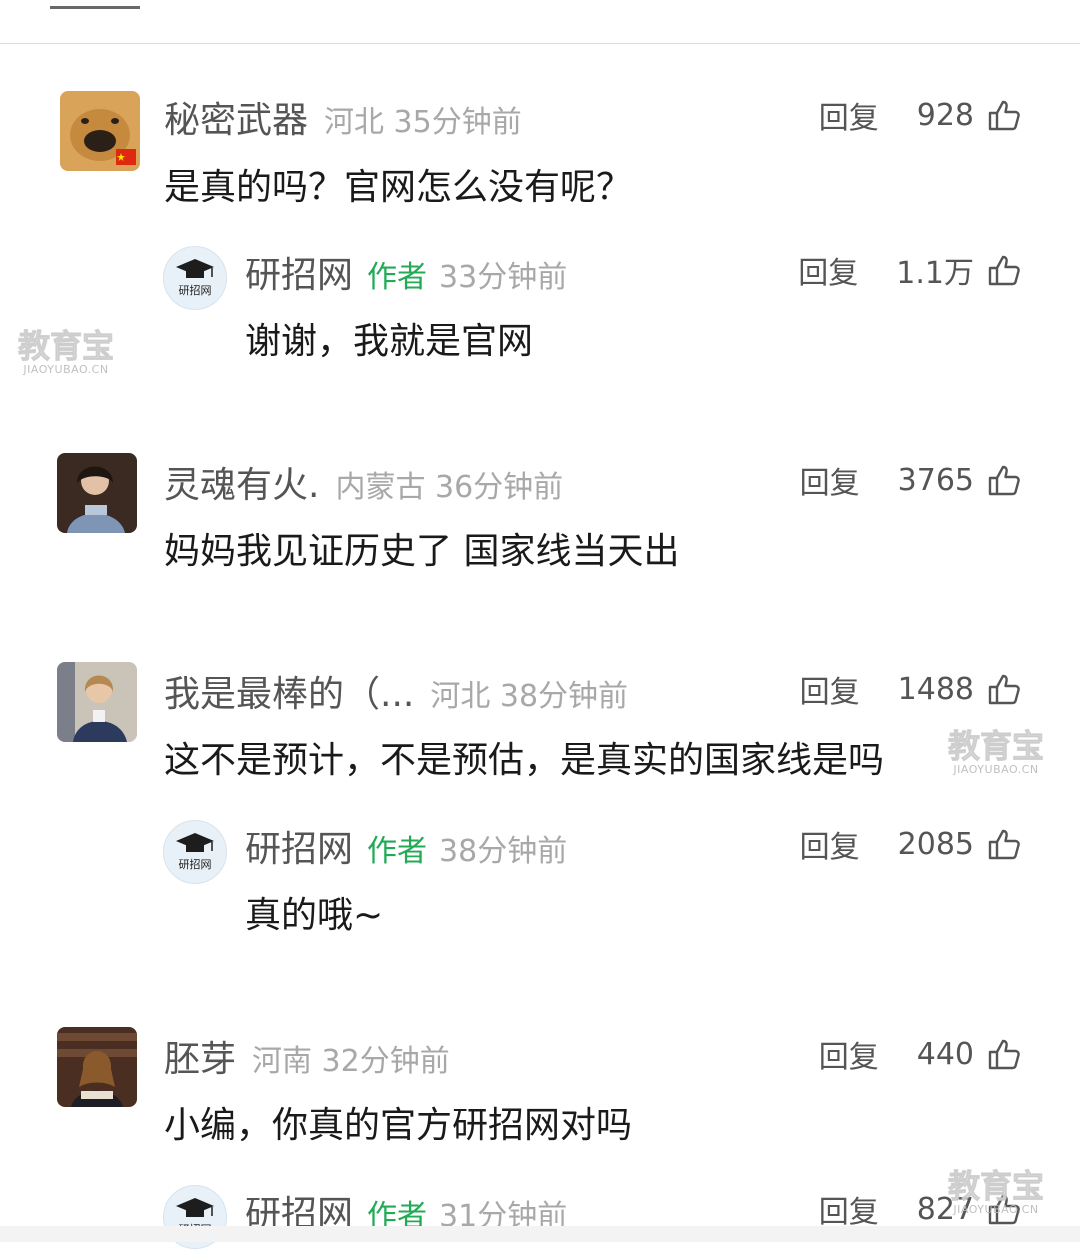 The image size is (1080, 1249). I want to click on bottom-edge, so click(540, 1234).